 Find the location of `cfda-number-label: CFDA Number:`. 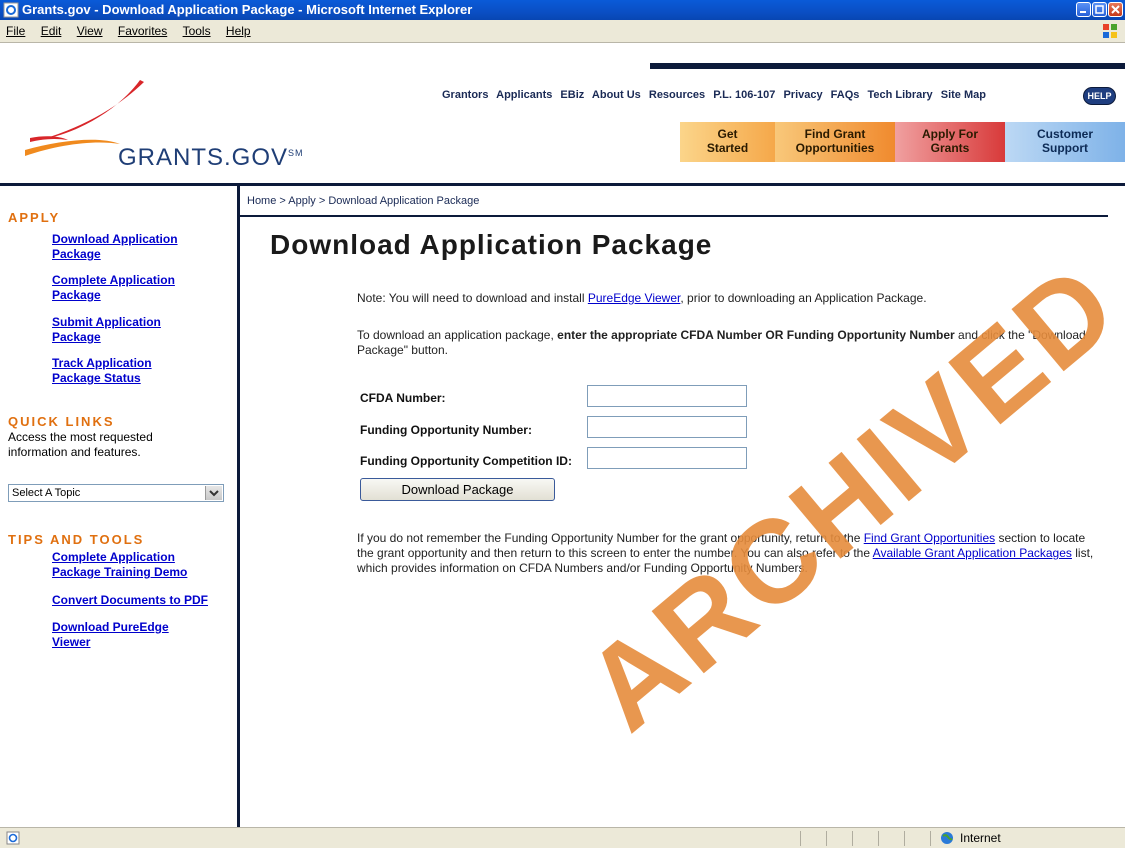

cfda-number-label: CFDA Number: is located at coordinates (403, 398).